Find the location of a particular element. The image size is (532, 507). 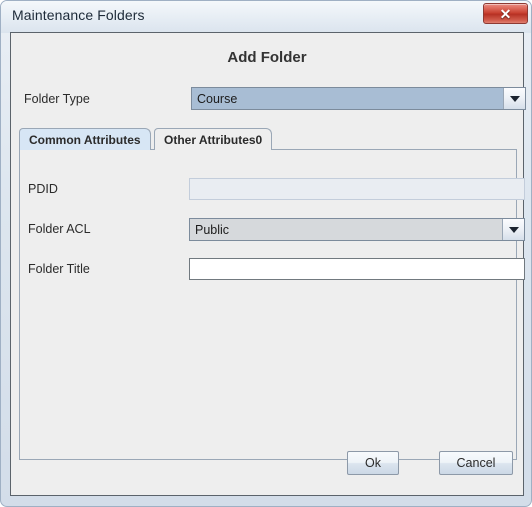

folder-acl-label: Folder ACL is located at coordinates (59, 229).